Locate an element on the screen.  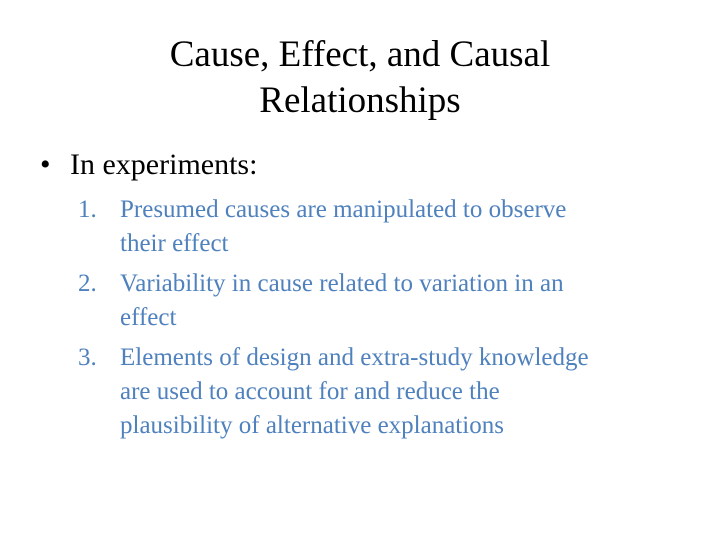
title-line-1: Cause, Effect, and Causal is located at coordinates (360, 54).